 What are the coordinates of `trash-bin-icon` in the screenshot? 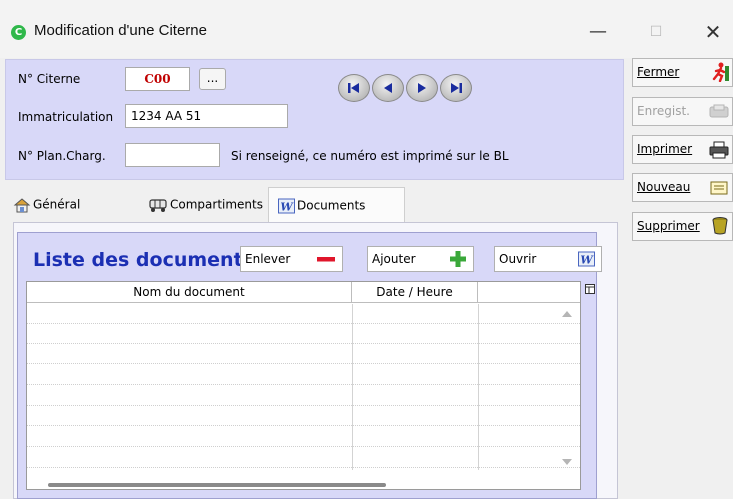 It's located at (720, 226).